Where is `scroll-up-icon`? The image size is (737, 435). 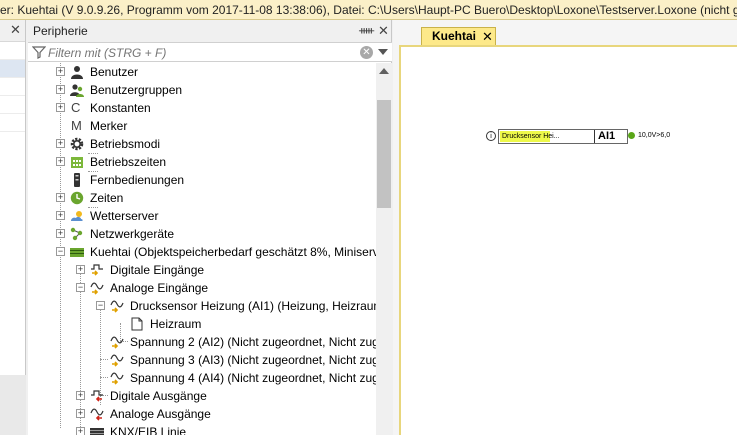
scroll-up-icon is located at coordinates (384, 71).